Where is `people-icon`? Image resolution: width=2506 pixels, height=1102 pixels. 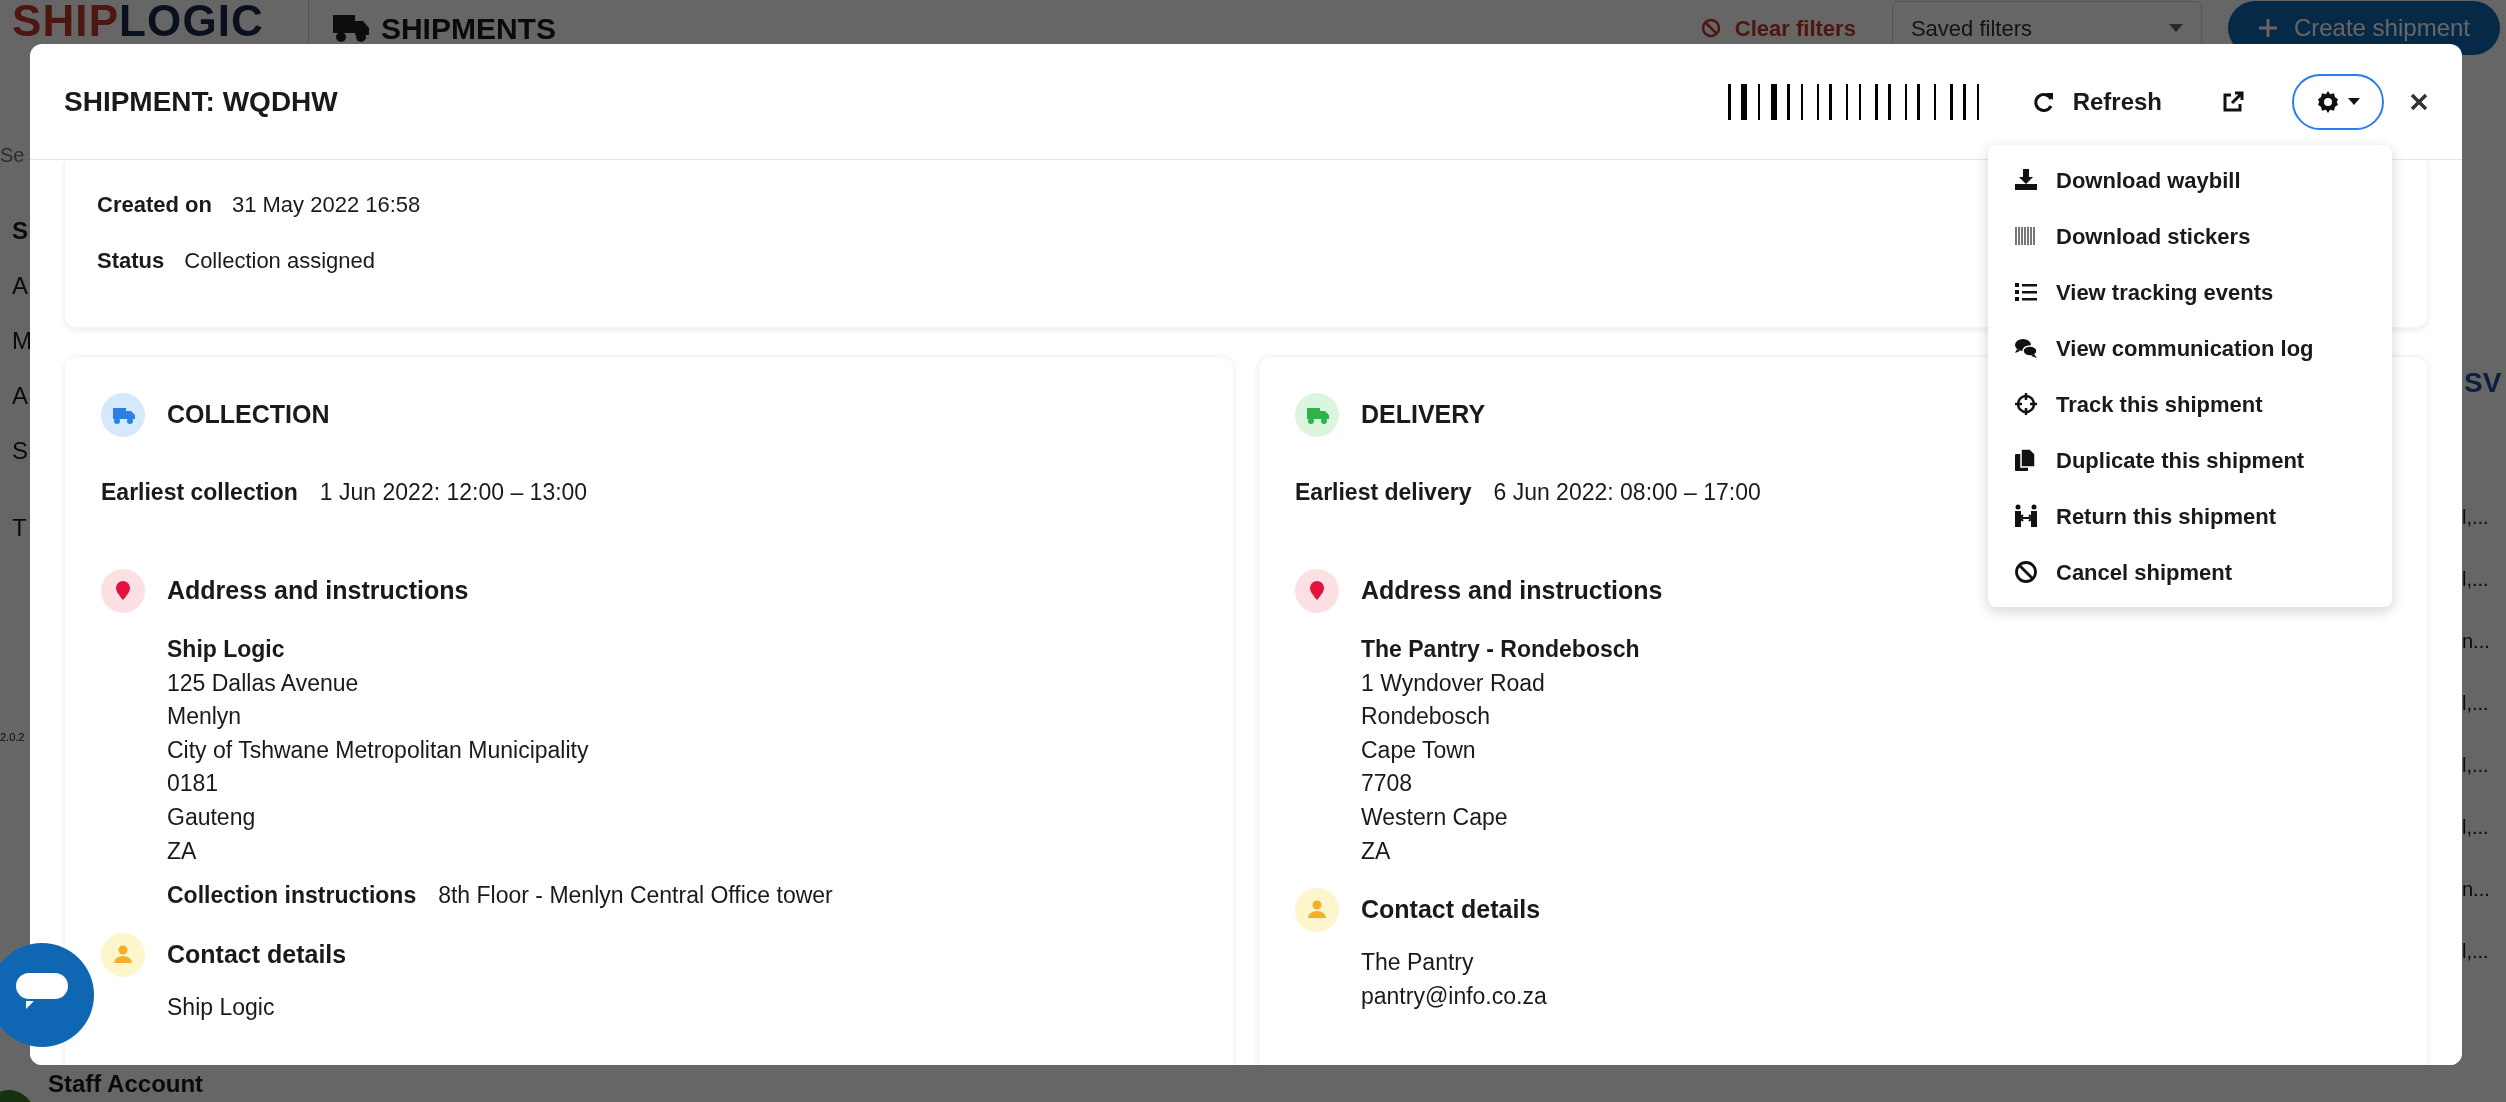
people-icon is located at coordinates (2026, 516).